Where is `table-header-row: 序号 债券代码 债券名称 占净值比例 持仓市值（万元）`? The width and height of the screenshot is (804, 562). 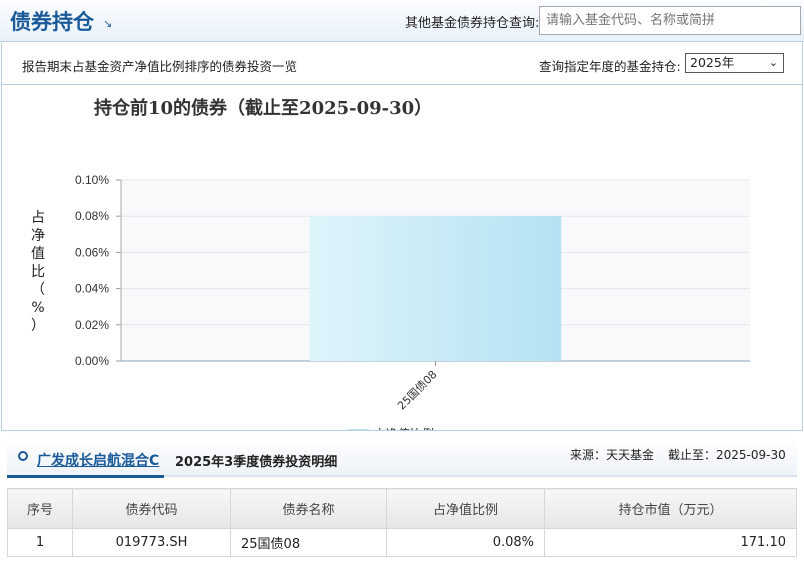 table-header-row: 序号 债券代码 债券名称 占净值比例 持仓市值（万元） is located at coordinates (402, 508).